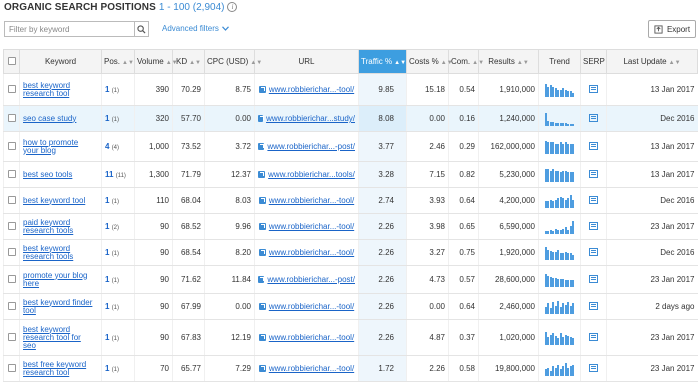  I want to click on pos-value: 11, so click(109, 174).